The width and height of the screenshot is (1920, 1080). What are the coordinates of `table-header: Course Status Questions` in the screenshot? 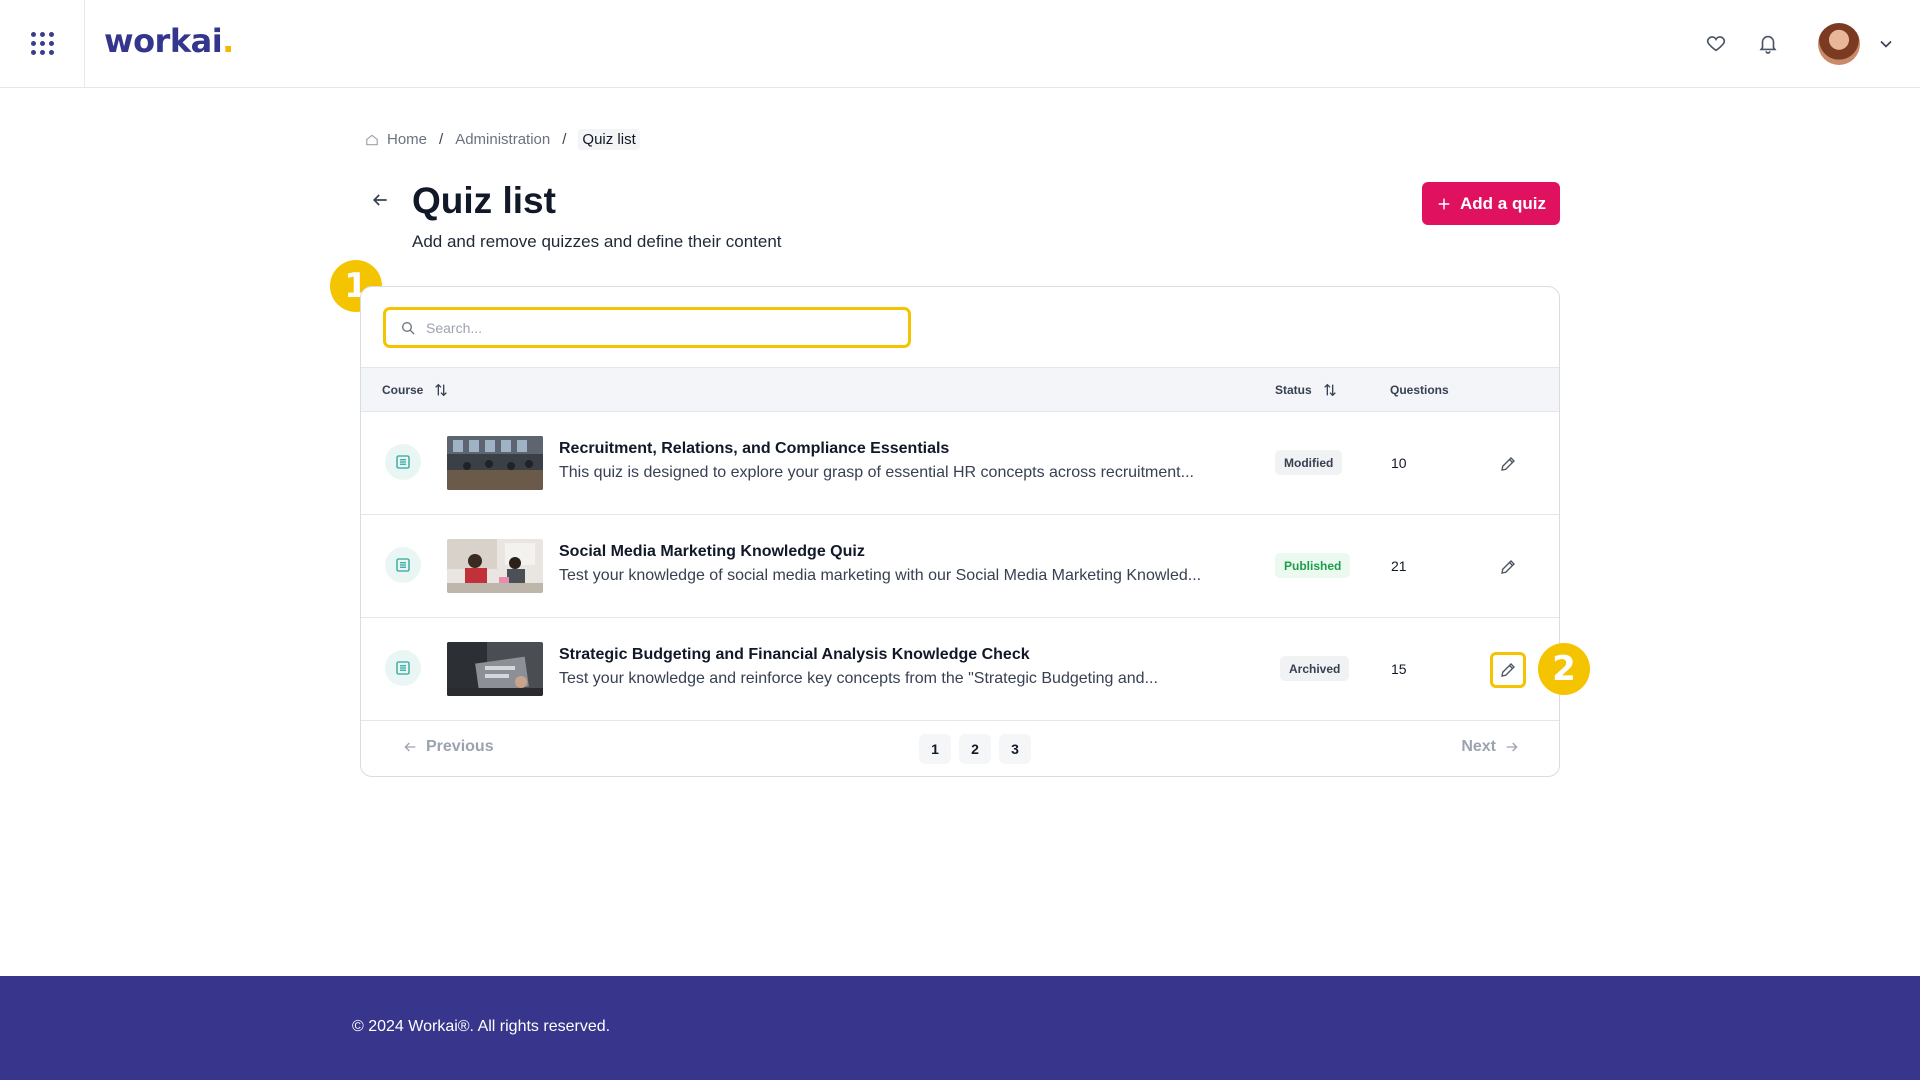 It's located at (960, 389).